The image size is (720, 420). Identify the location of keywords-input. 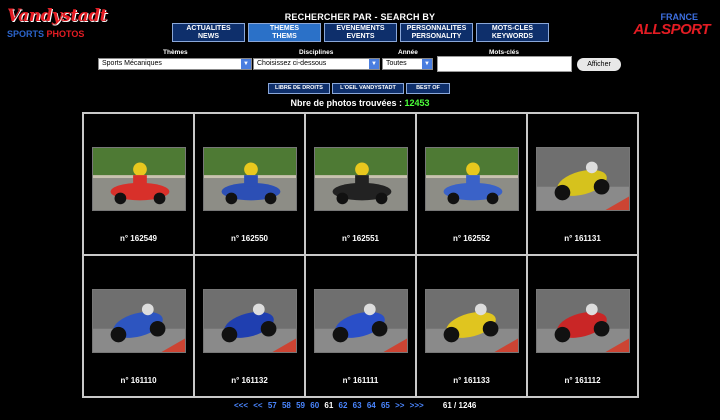
(504, 64).